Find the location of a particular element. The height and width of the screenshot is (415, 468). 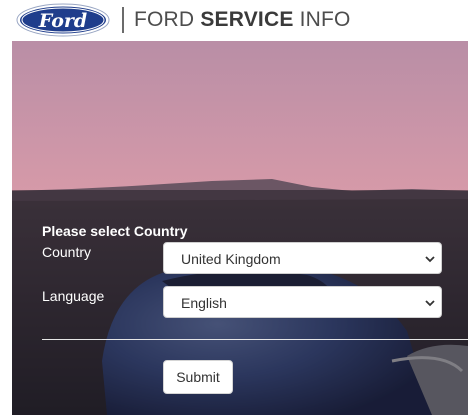

header-divider is located at coordinates (123, 20).